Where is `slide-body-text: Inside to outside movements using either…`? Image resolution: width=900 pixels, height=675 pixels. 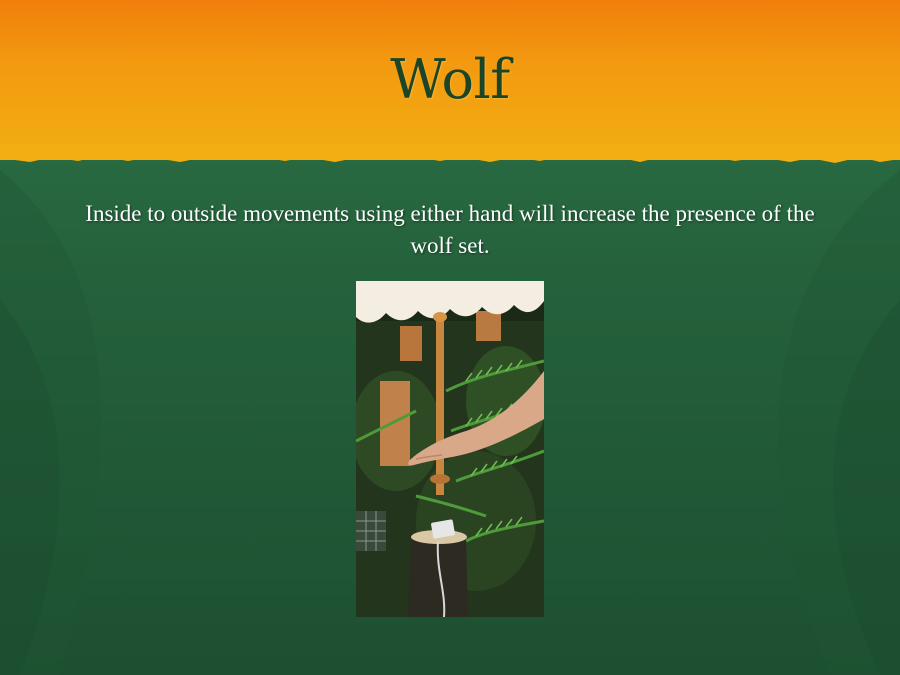
slide-body-text: Inside to outside movements using either… is located at coordinates (450, 229).